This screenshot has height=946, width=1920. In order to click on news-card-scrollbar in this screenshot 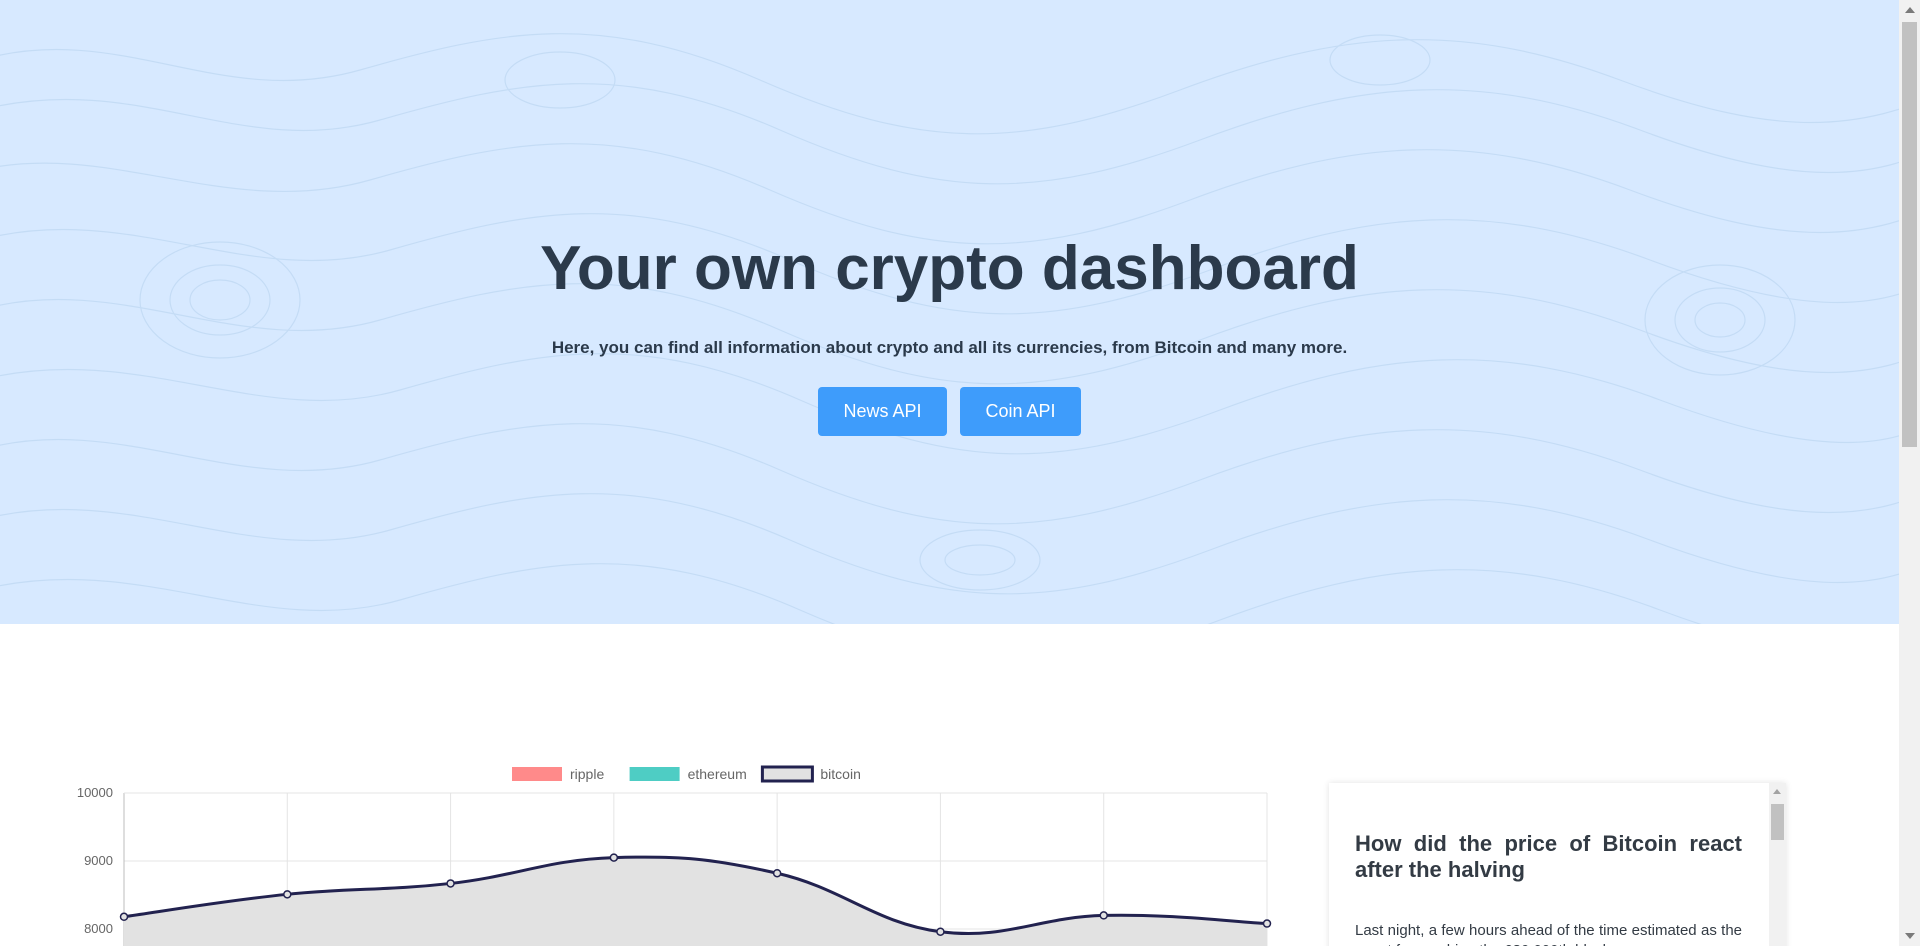, I will do `click(1777, 864)`.